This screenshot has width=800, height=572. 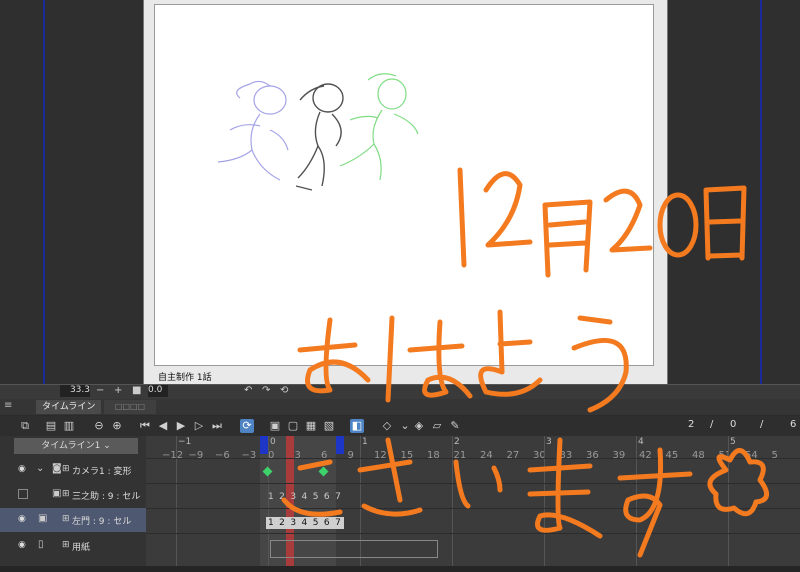 I want to click on frame-tick-label: 48, so click(x=698, y=455).